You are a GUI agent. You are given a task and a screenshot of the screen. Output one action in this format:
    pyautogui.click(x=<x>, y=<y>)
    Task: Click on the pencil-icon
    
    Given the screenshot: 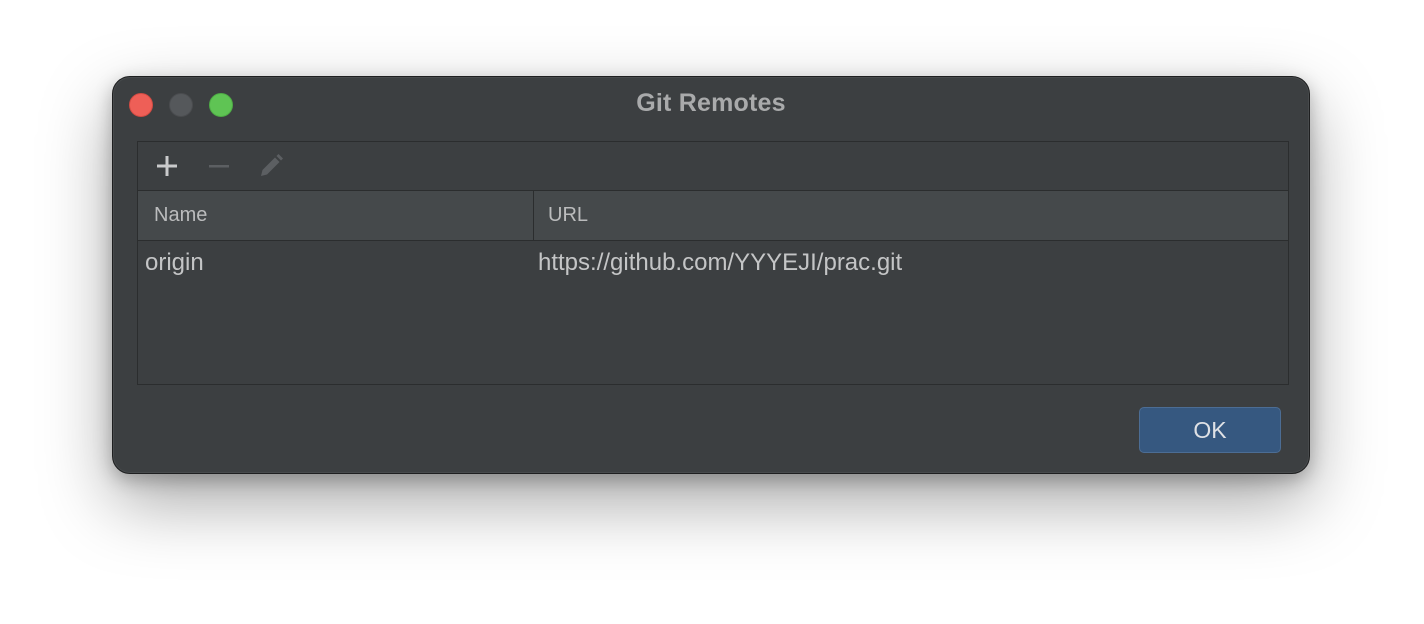 What is the action you would take?
    pyautogui.click(x=272, y=165)
    